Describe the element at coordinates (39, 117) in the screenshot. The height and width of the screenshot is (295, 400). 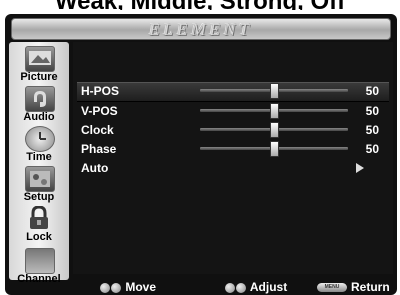
I see `sidebar-item-label: Audio` at that location.